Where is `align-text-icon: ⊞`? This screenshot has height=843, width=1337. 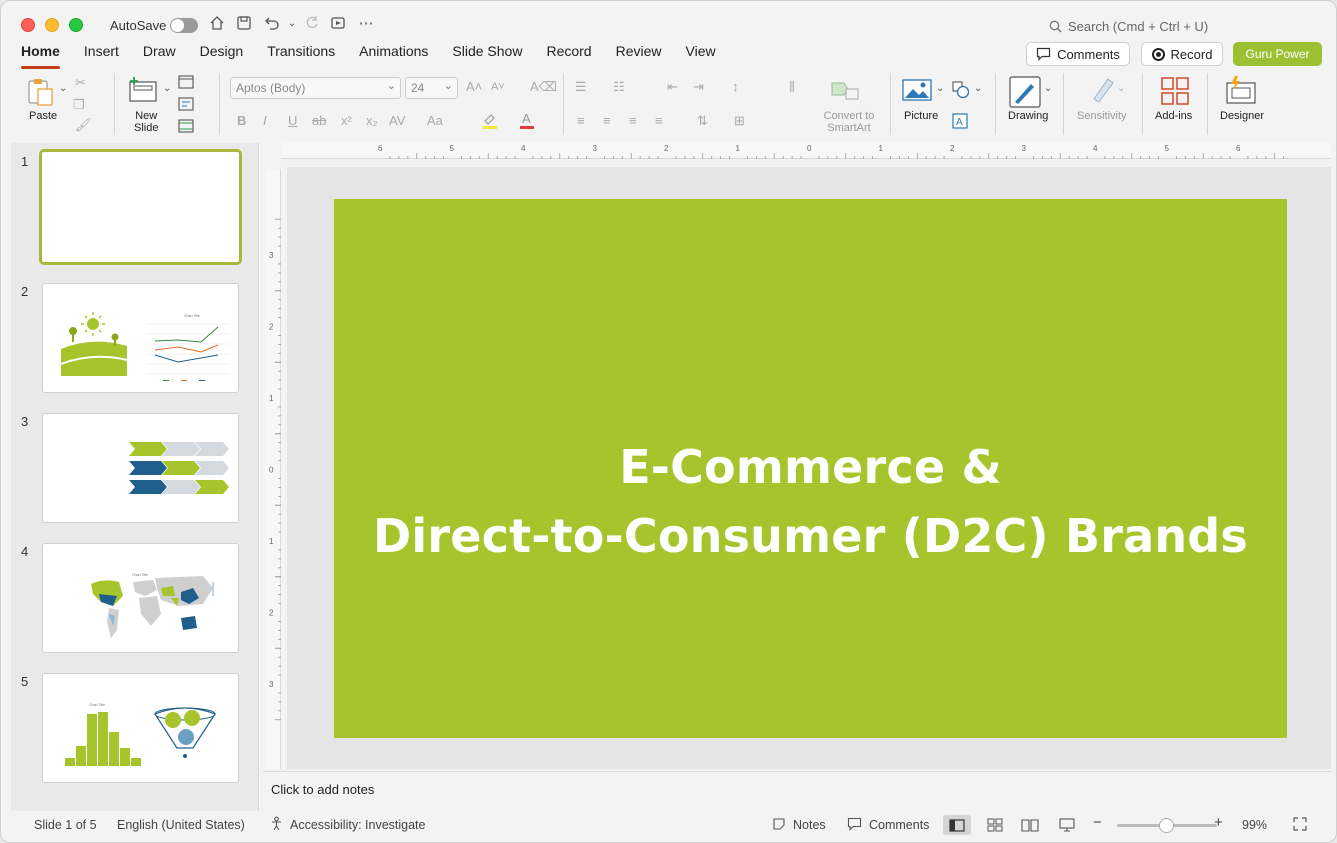
align-text-icon: ⊞ is located at coordinates (739, 121).